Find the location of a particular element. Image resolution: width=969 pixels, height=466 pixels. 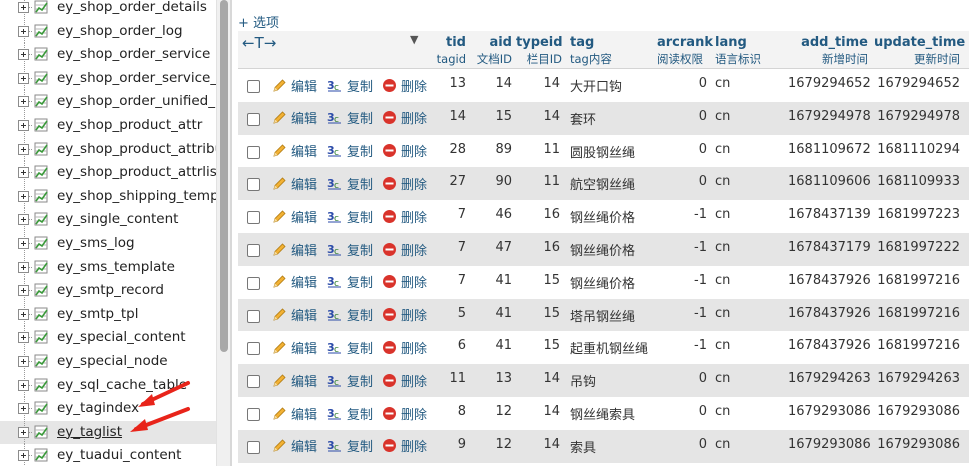

cell-tid: 27 is located at coordinates (450, 181).